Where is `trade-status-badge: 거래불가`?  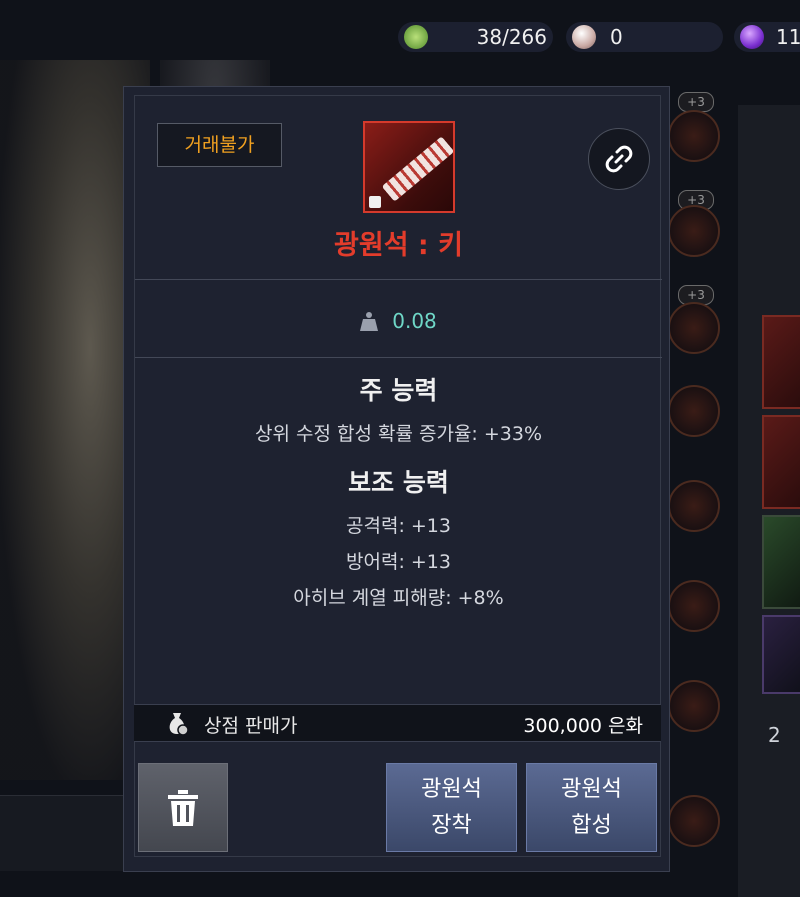 trade-status-badge: 거래불가 is located at coordinates (219, 145).